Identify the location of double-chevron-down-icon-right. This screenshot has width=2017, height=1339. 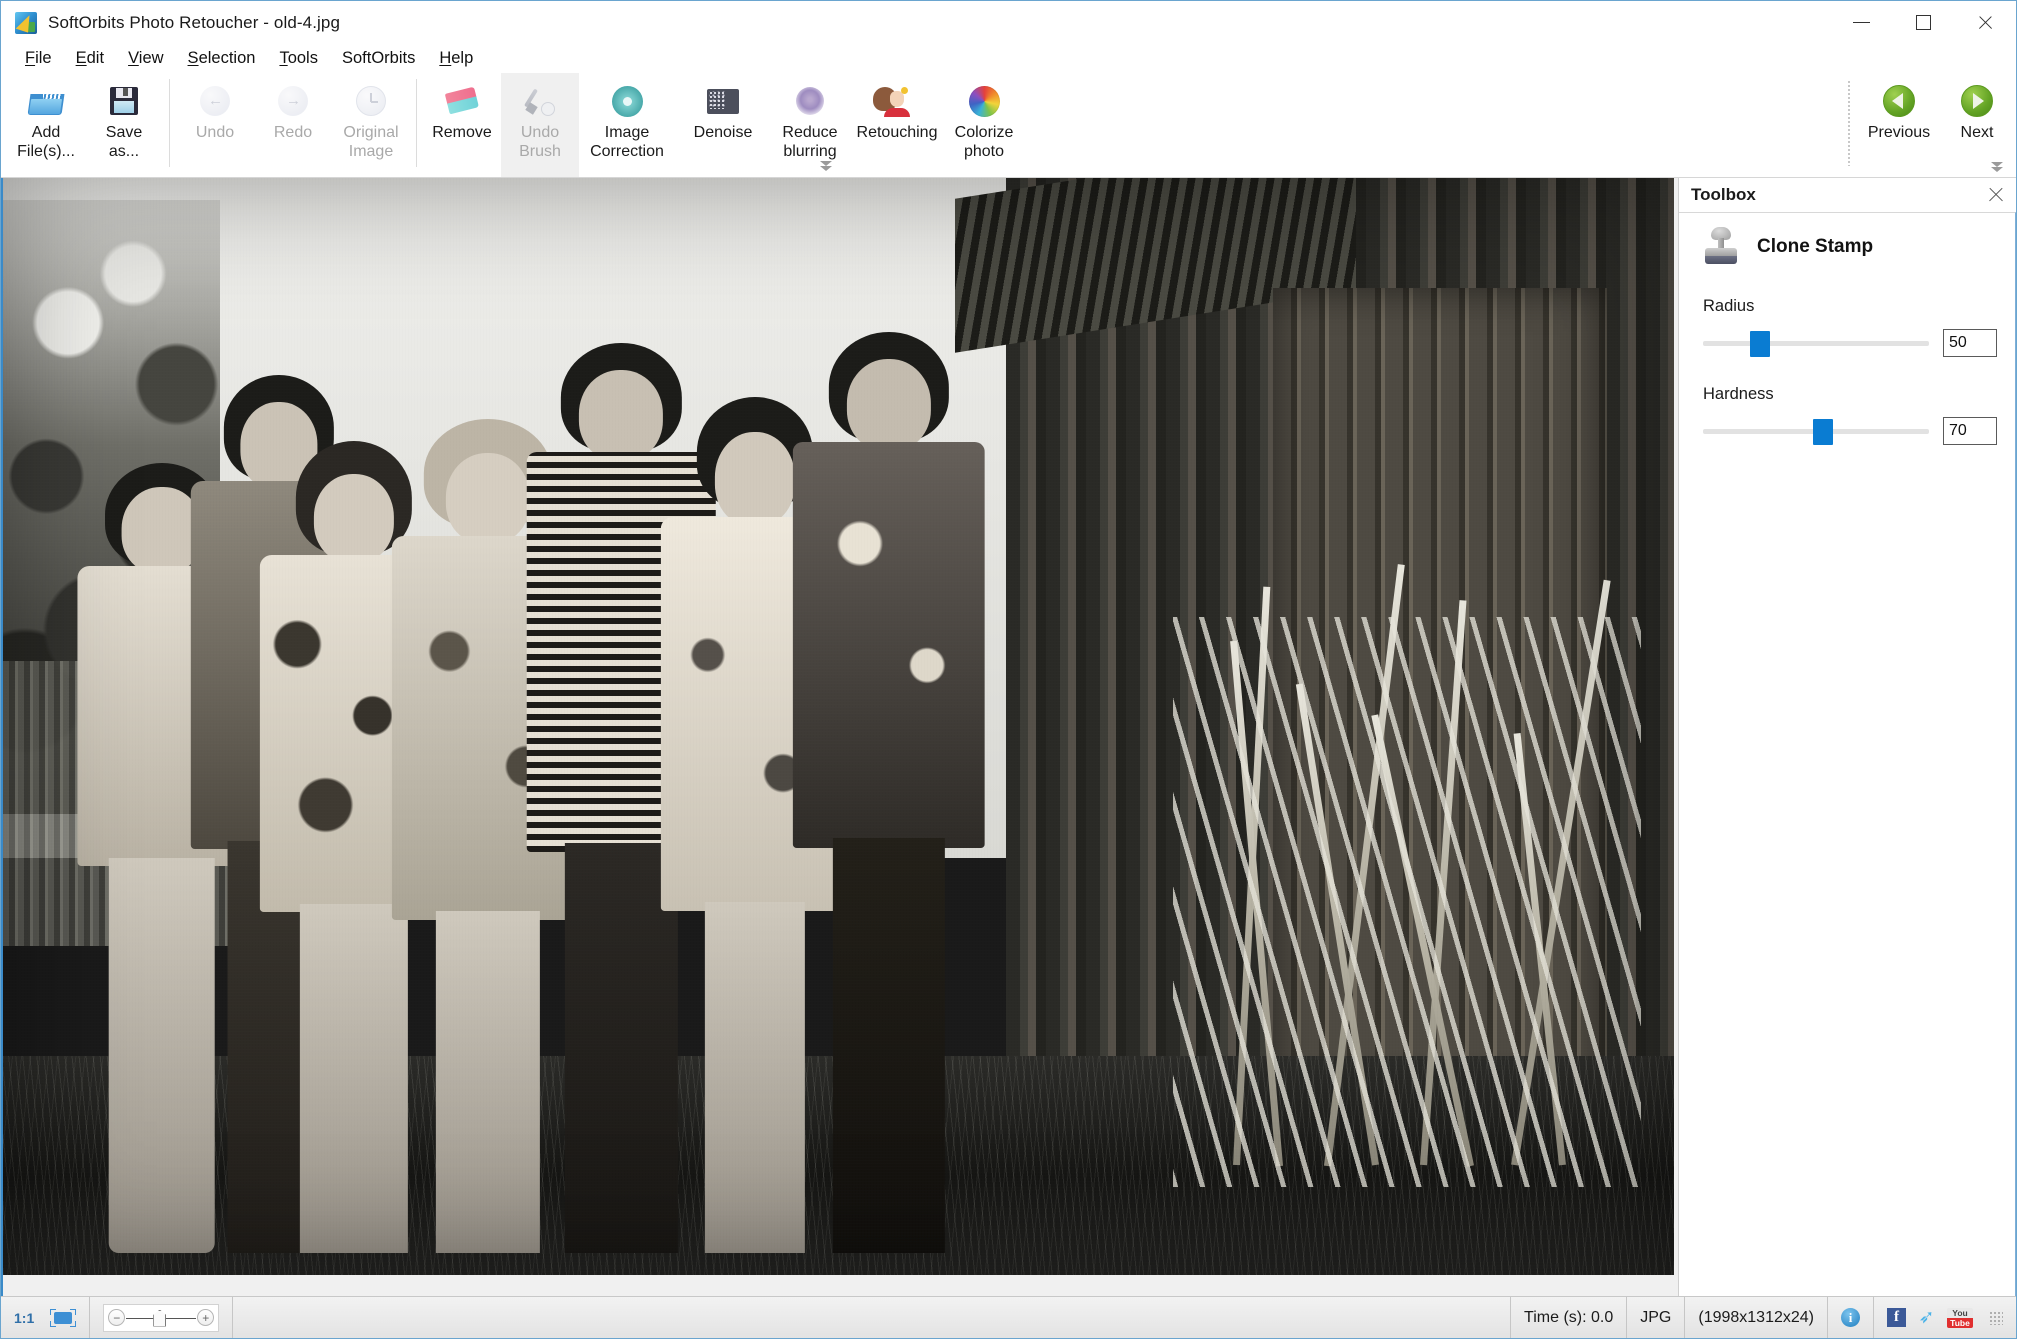
(1997, 167).